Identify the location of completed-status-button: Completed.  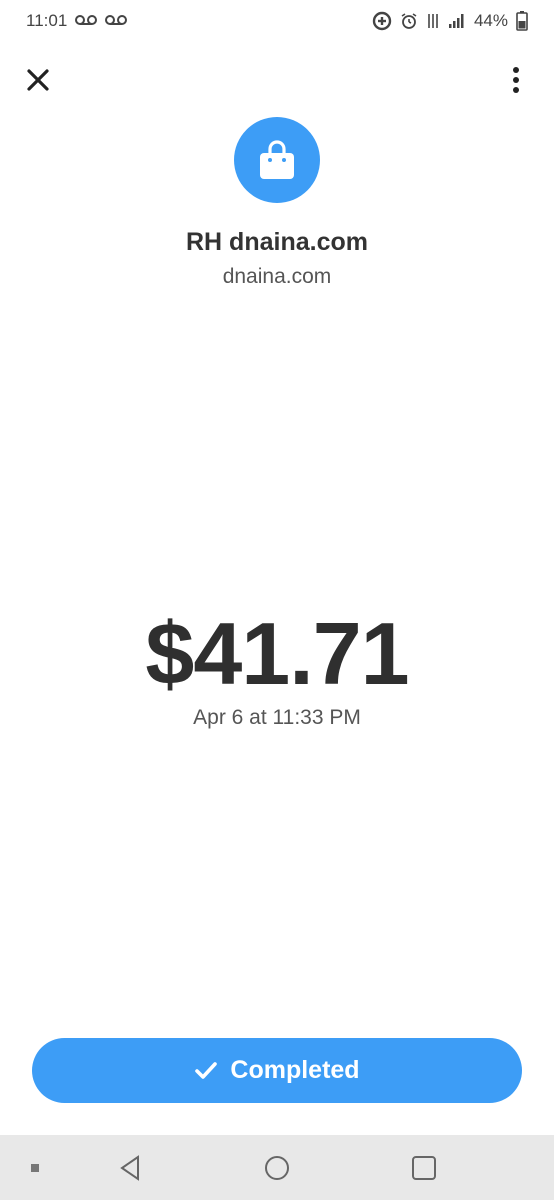
(277, 1070).